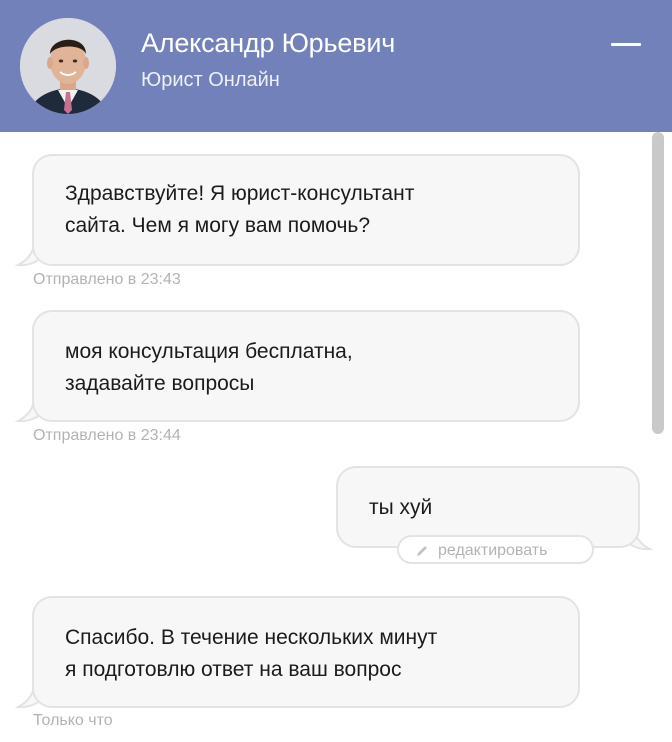 This screenshot has width=672, height=742. I want to click on message-timestamp: Отправлено в 23:43, so click(107, 279).